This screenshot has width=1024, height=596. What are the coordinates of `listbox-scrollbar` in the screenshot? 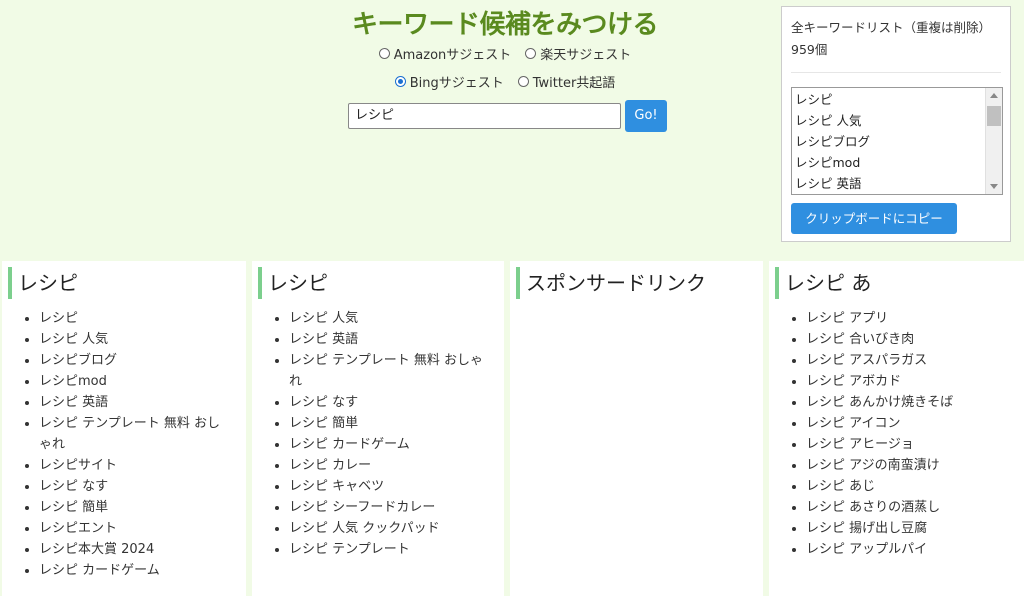 It's located at (993, 141).